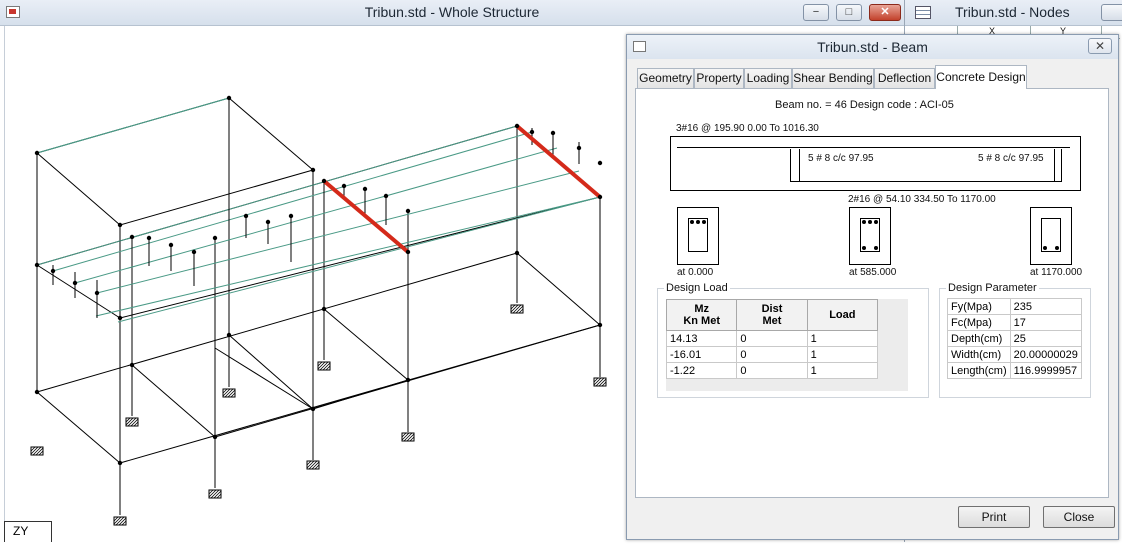  I want to click on parameter-row: Width(cm) 20.00000029, so click(1014, 354).